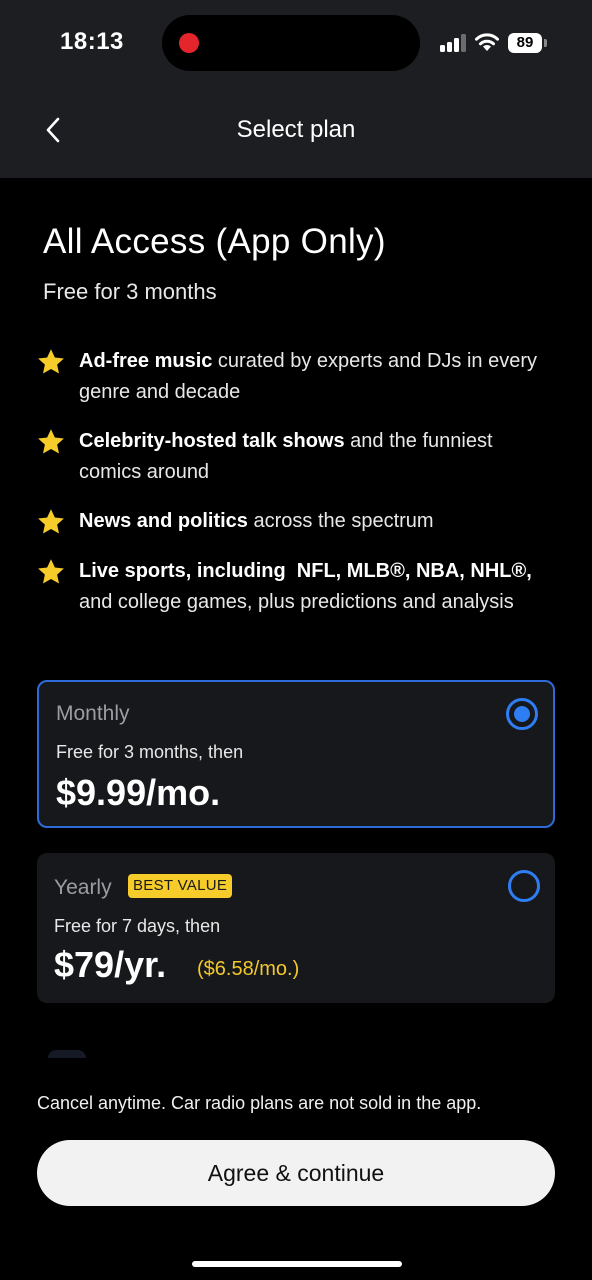  I want to click on feature-title: Ad-free music, so click(146, 361).